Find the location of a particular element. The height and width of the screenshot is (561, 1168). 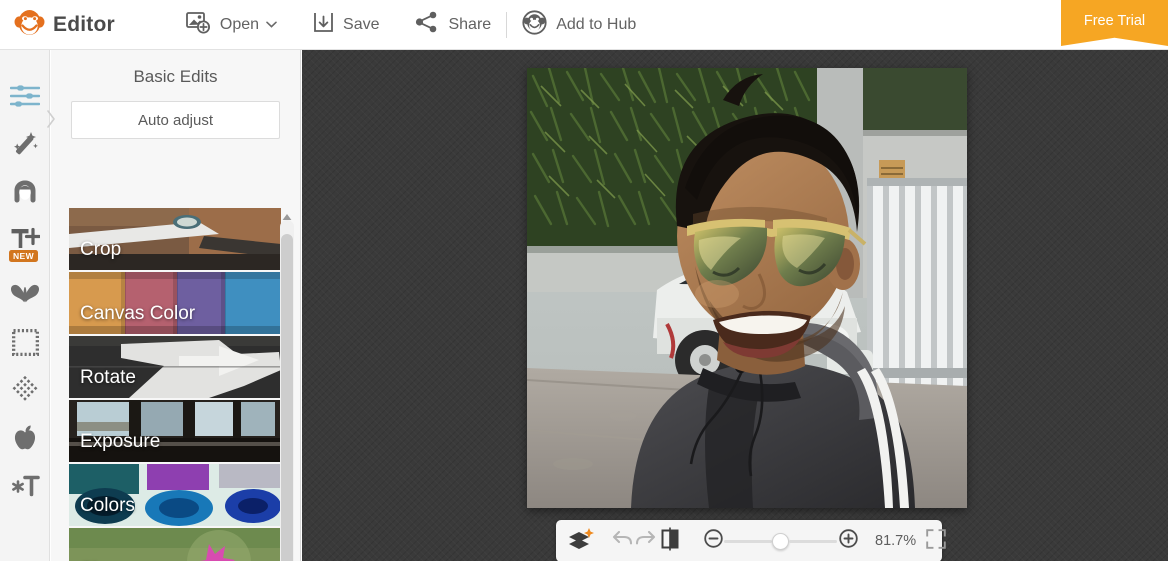

fit-to-screen-button is located at coordinates (936, 541).